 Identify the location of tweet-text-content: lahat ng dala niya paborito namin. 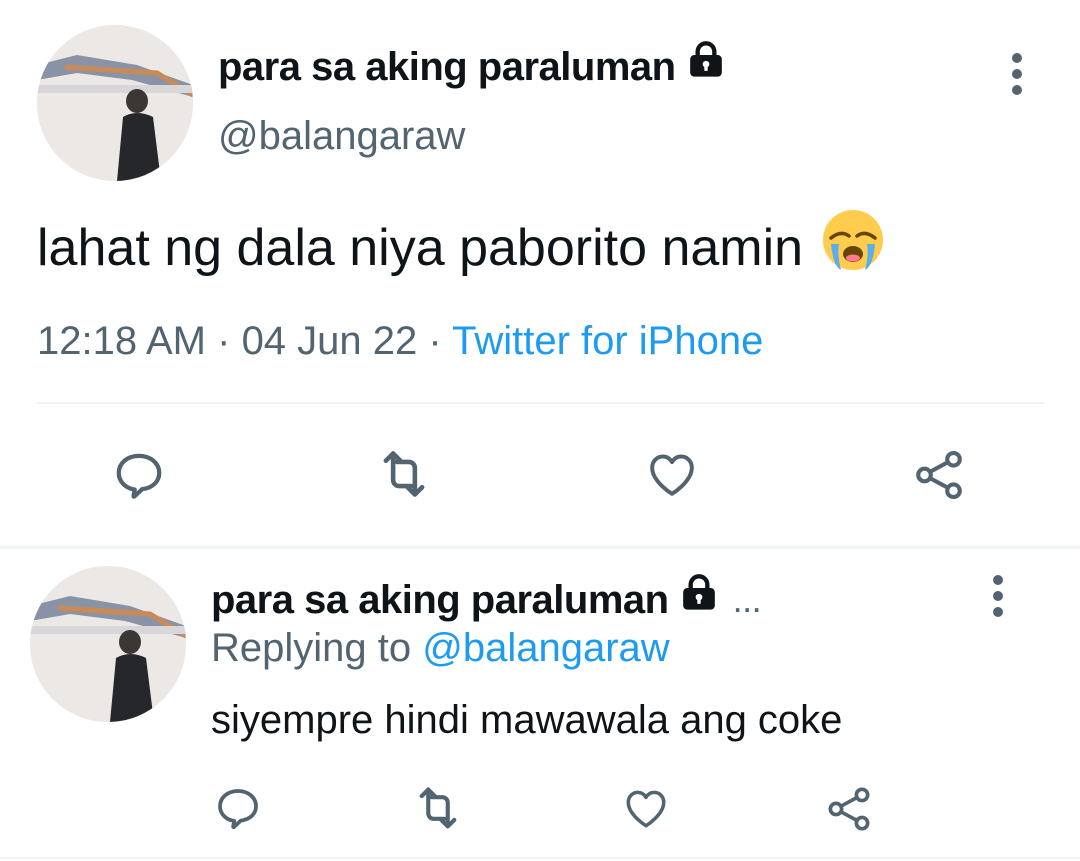
(420, 248).